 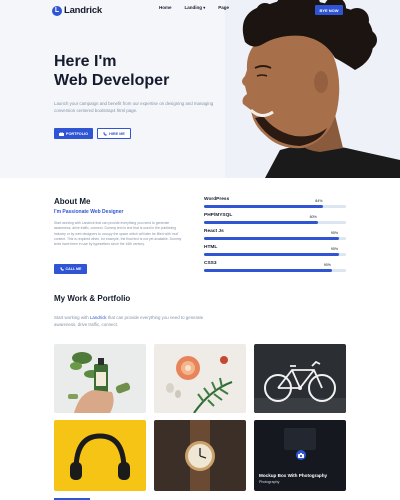 I want to click on skill-item: HTML 95%, so click(x=275, y=253).